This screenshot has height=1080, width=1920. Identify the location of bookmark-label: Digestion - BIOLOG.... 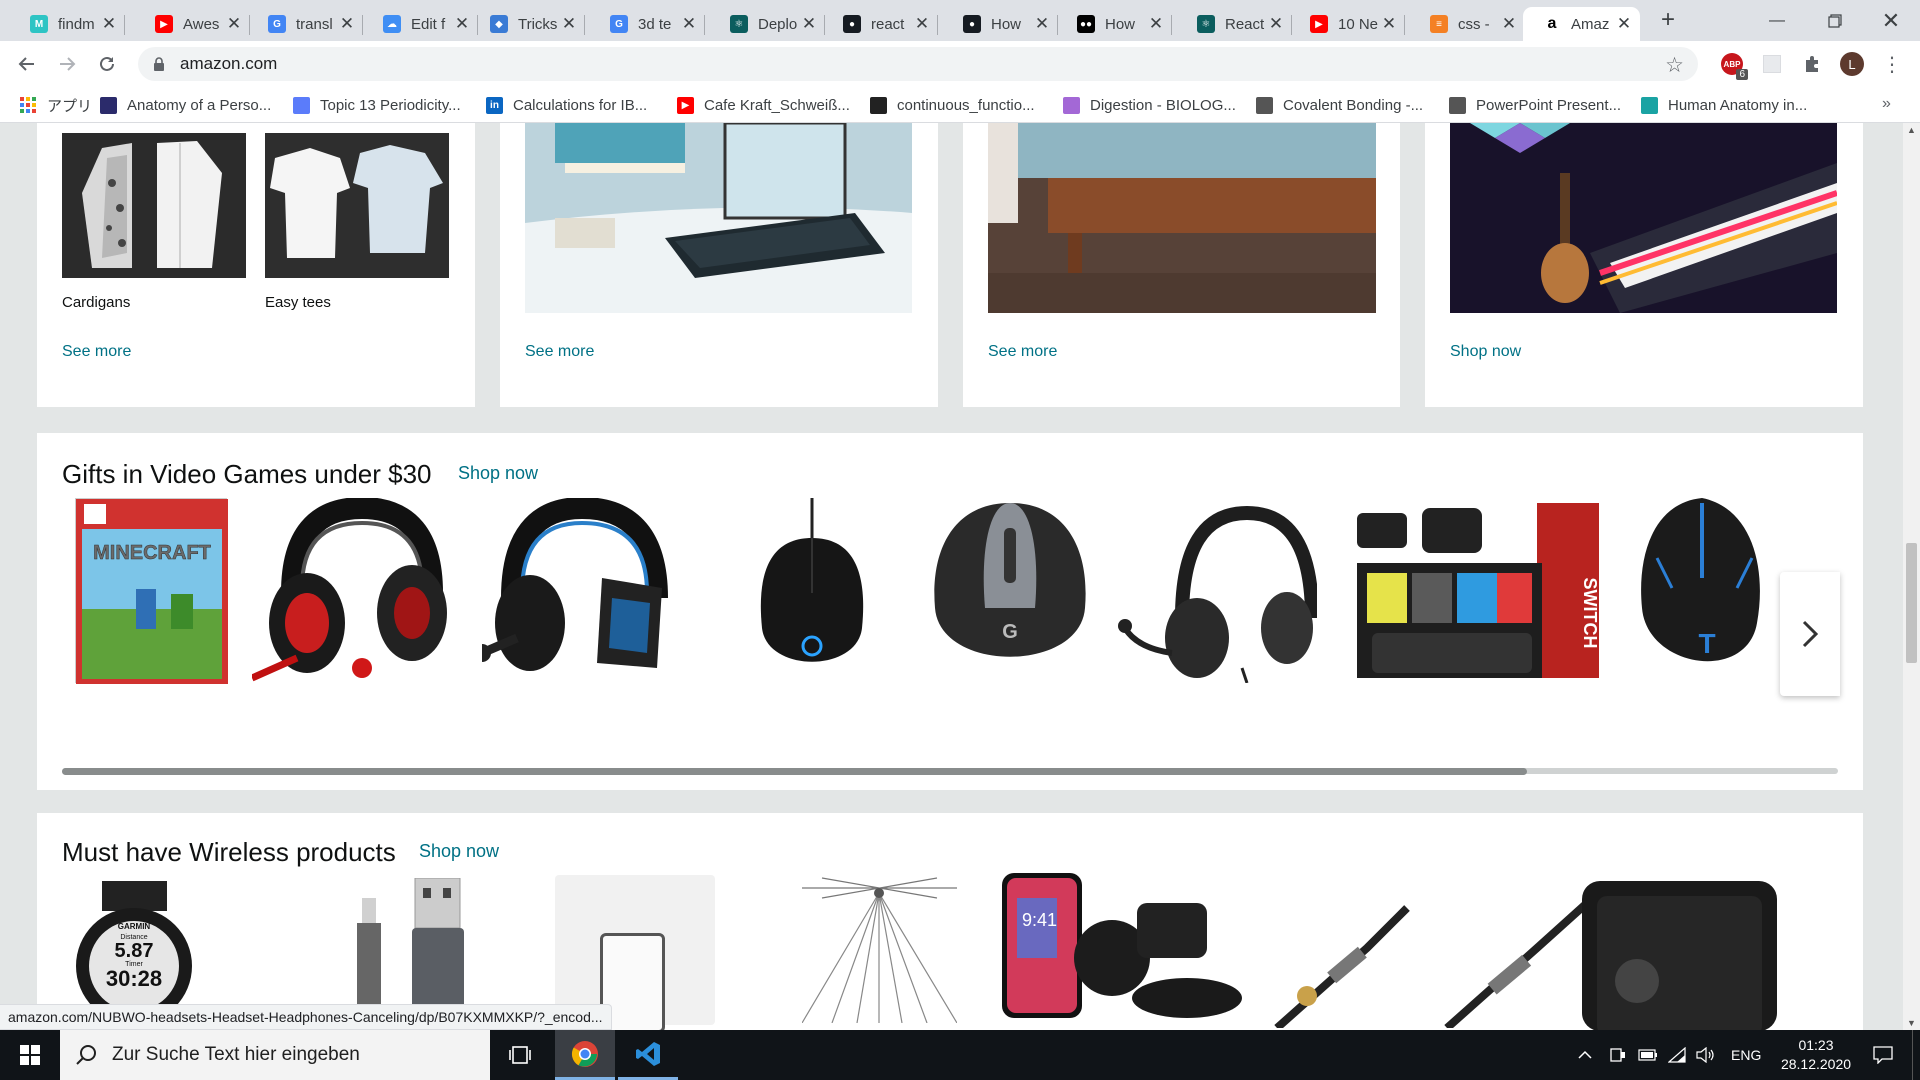
(1163, 105).